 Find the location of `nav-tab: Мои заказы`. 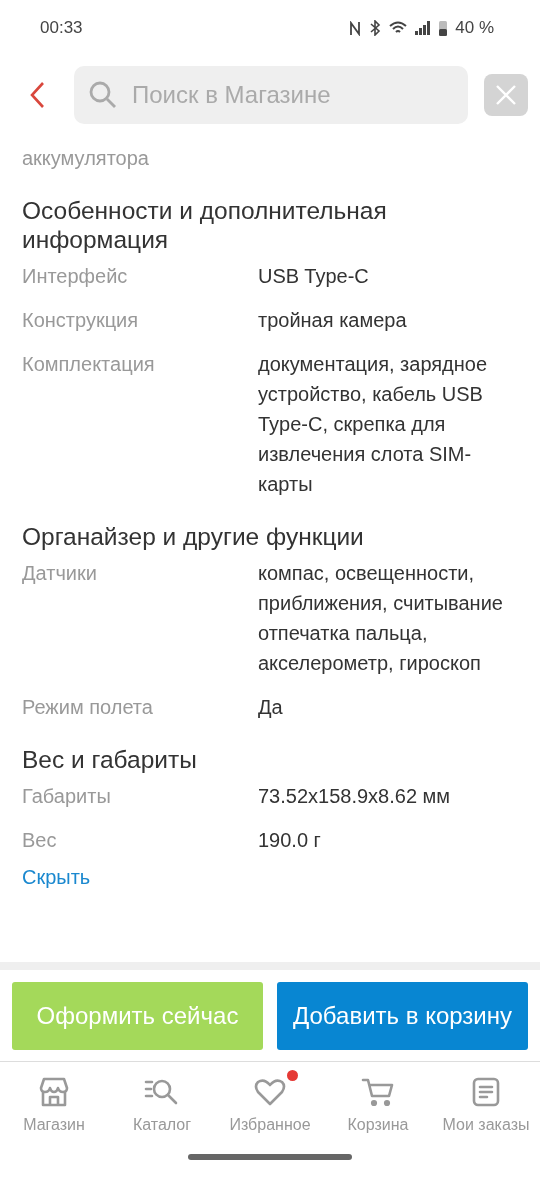

nav-tab: Мои заказы is located at coordinates (486, 1104).